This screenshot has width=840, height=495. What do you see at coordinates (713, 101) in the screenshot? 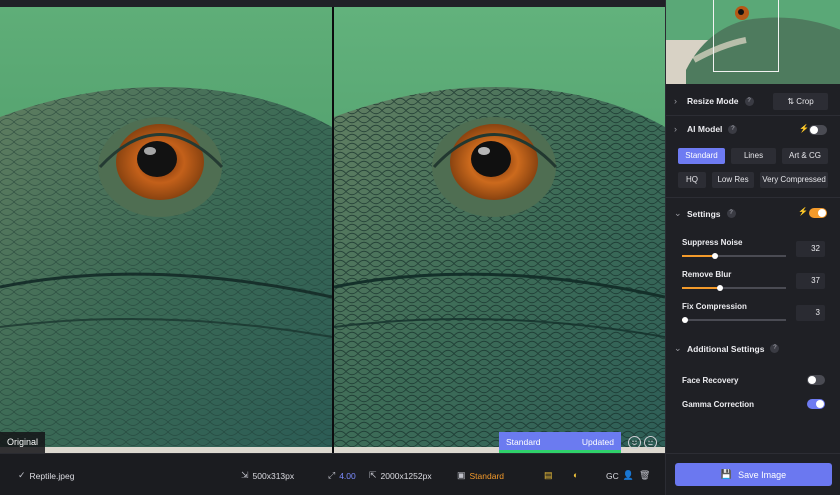
I see `resize-mode-label: Resize Mode` at bounding box center [713, 101].